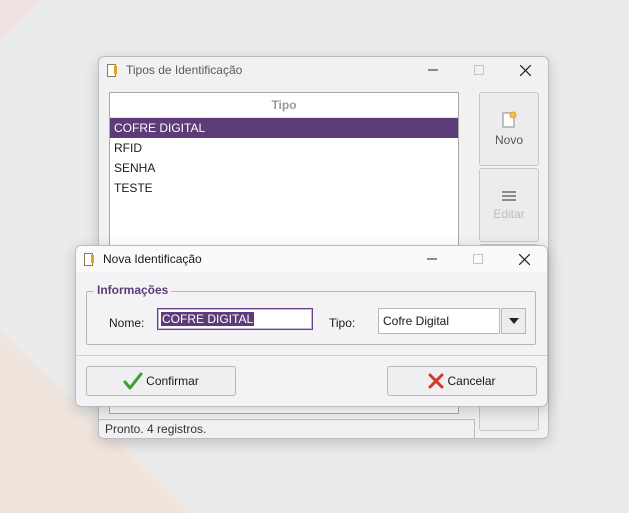 The width and height of the screenshot is (629, 513). I want to click on type-dropdown-button, so click(513, 321).